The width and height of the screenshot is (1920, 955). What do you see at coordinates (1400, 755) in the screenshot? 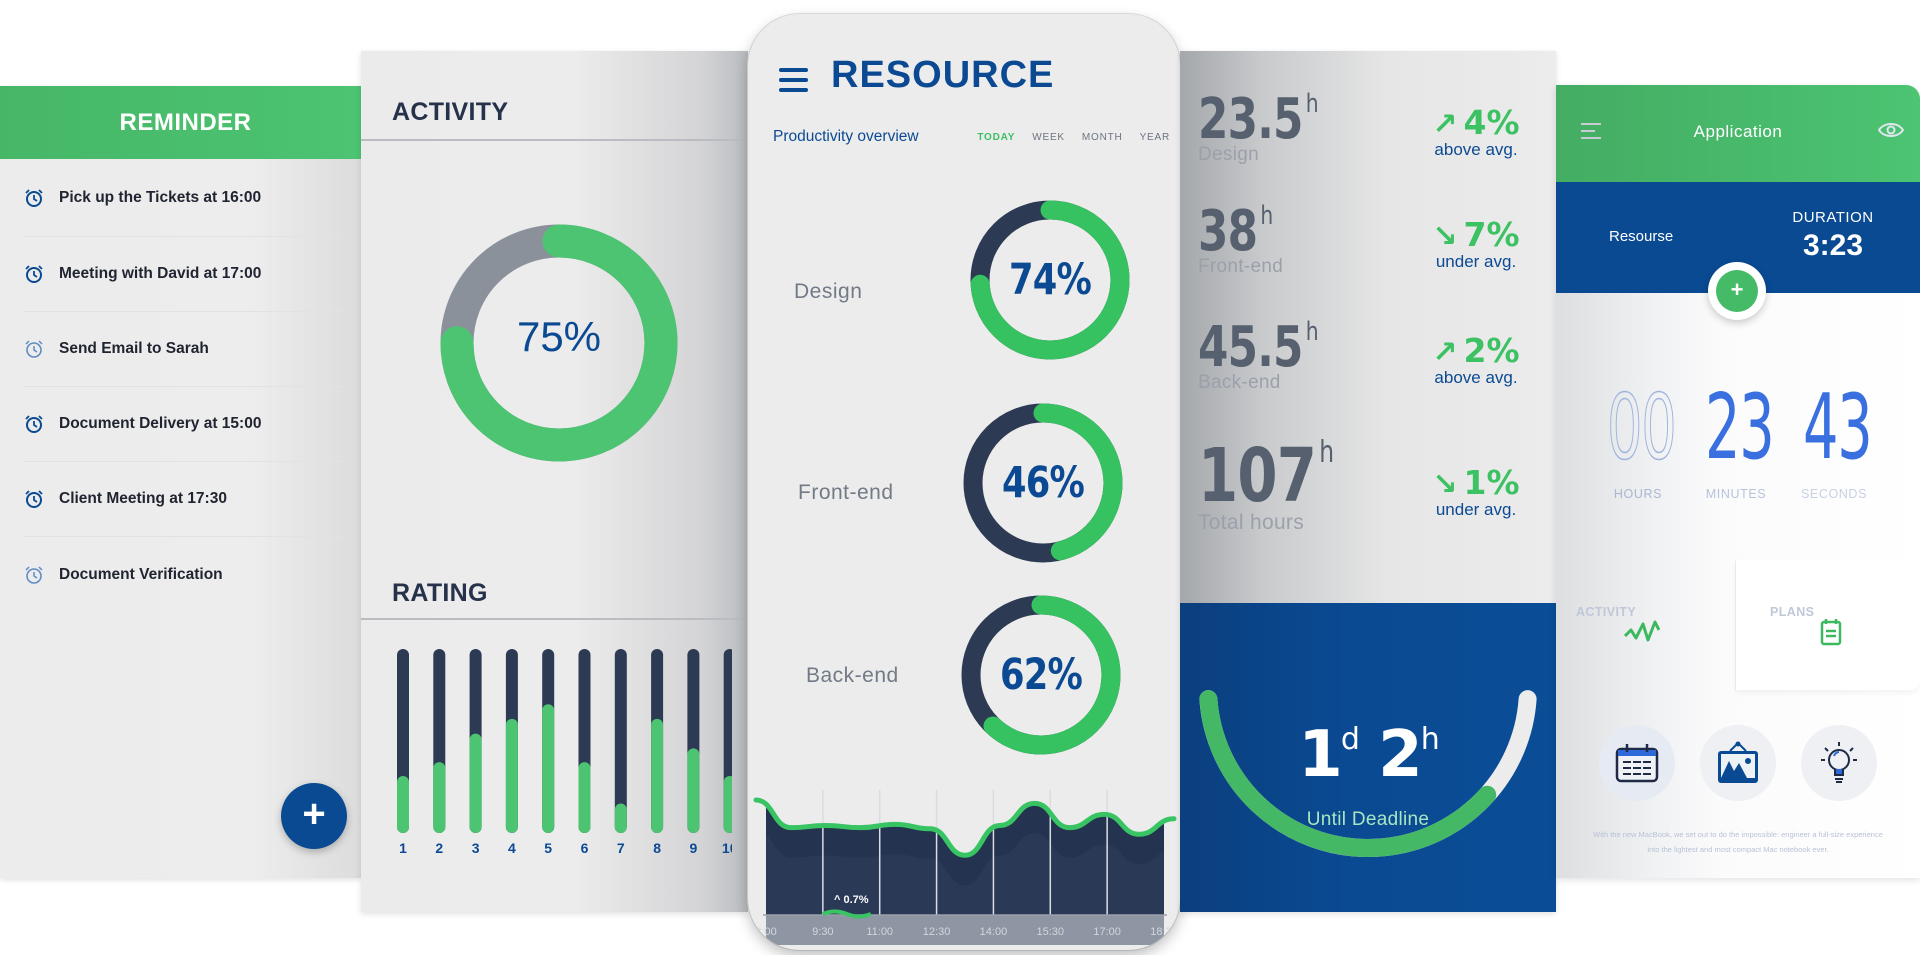
I see `deadline-hours: 2` at bounding box center [1400, 755].